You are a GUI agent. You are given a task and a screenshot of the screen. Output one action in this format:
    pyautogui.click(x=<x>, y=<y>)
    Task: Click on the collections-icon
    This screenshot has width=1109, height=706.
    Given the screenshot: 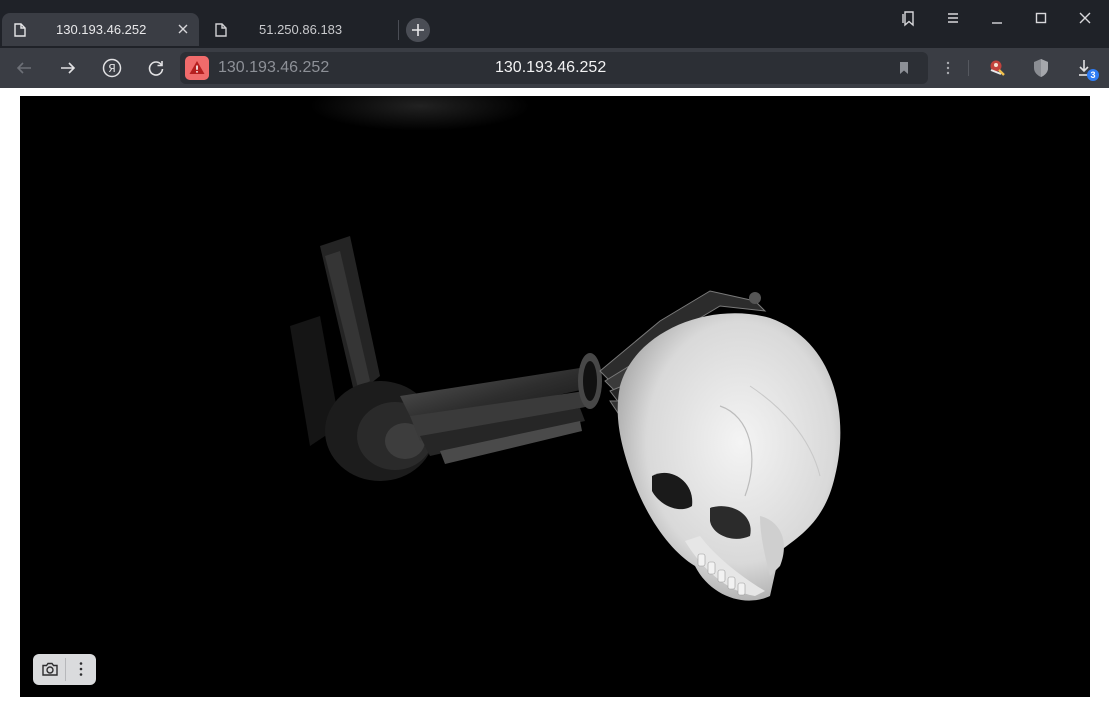 What is the action you would take?
    pyautogui.click(x=909, y=18)
    